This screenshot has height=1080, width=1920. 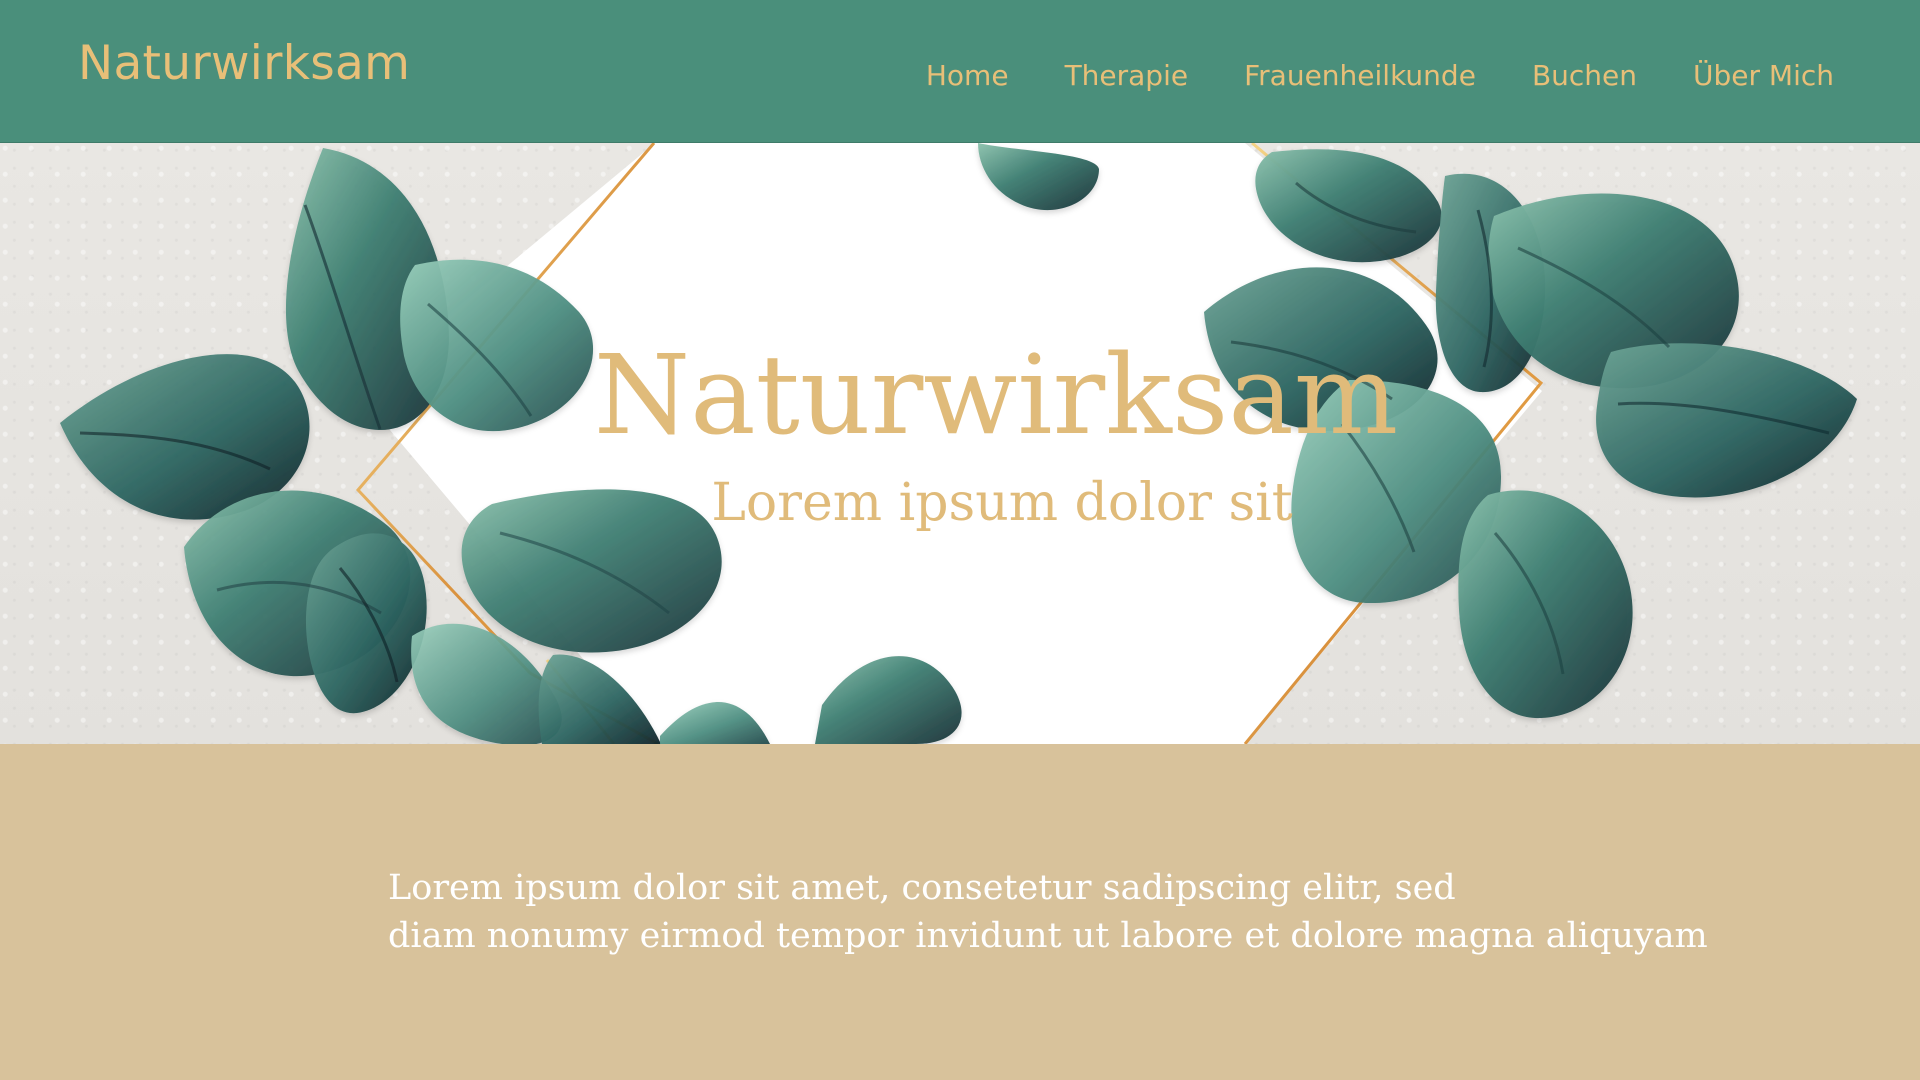 I want to click on watercolor-leaf-icon, so click(x=366, y=623).